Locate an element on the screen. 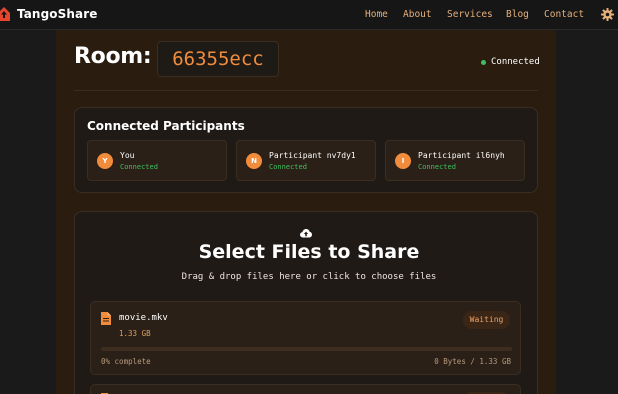 This screenshot has height=394, width=618. participant-avatar: Y is located at coordinates (105, 161).